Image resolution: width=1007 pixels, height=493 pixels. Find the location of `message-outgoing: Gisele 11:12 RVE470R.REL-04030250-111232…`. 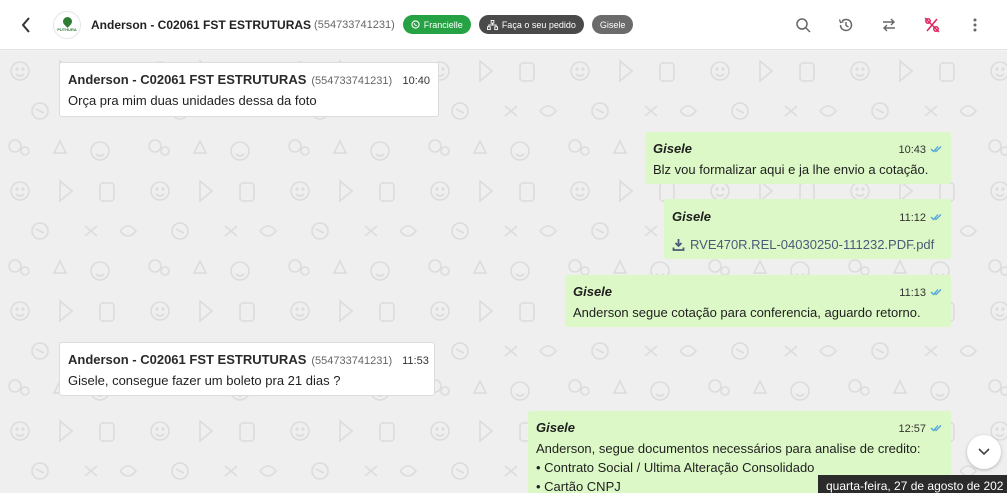

message-outgoing: Gisele 11:12 RVE470R.REL-04030250-111232… is located at coordinates (807, 229).